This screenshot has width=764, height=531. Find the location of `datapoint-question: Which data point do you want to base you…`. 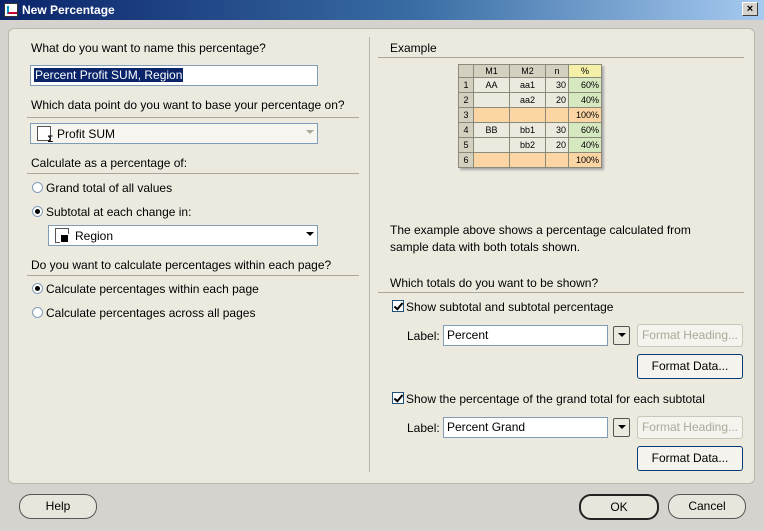

datapoint-question: Which data point do you want to base you… is located at coordinates (188, 105).